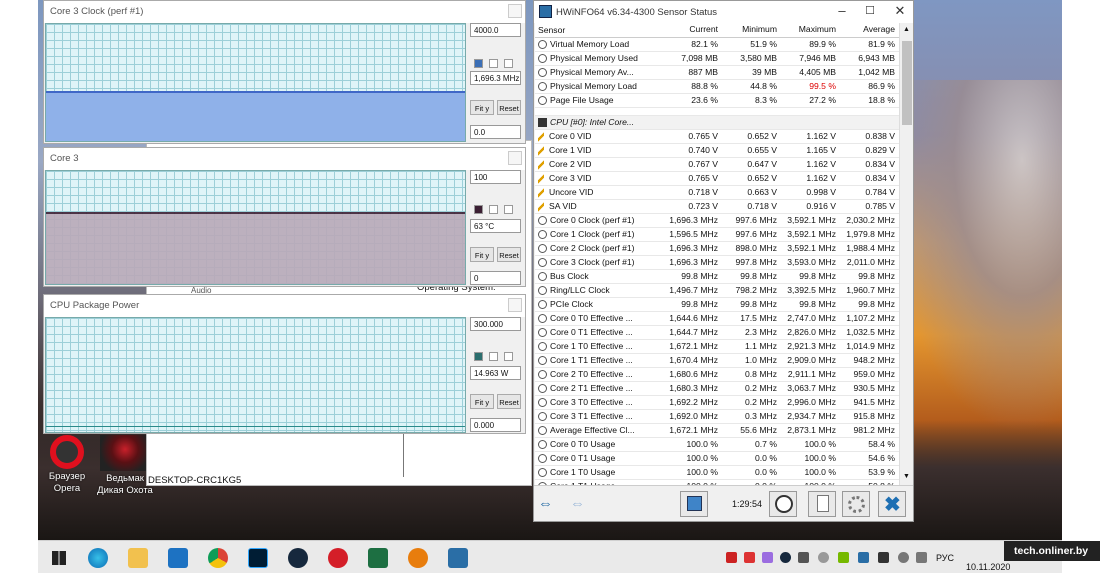  Describe the element at coordinates (751, 30) in the screenshot. I see `column-header: Minimum` at that location.